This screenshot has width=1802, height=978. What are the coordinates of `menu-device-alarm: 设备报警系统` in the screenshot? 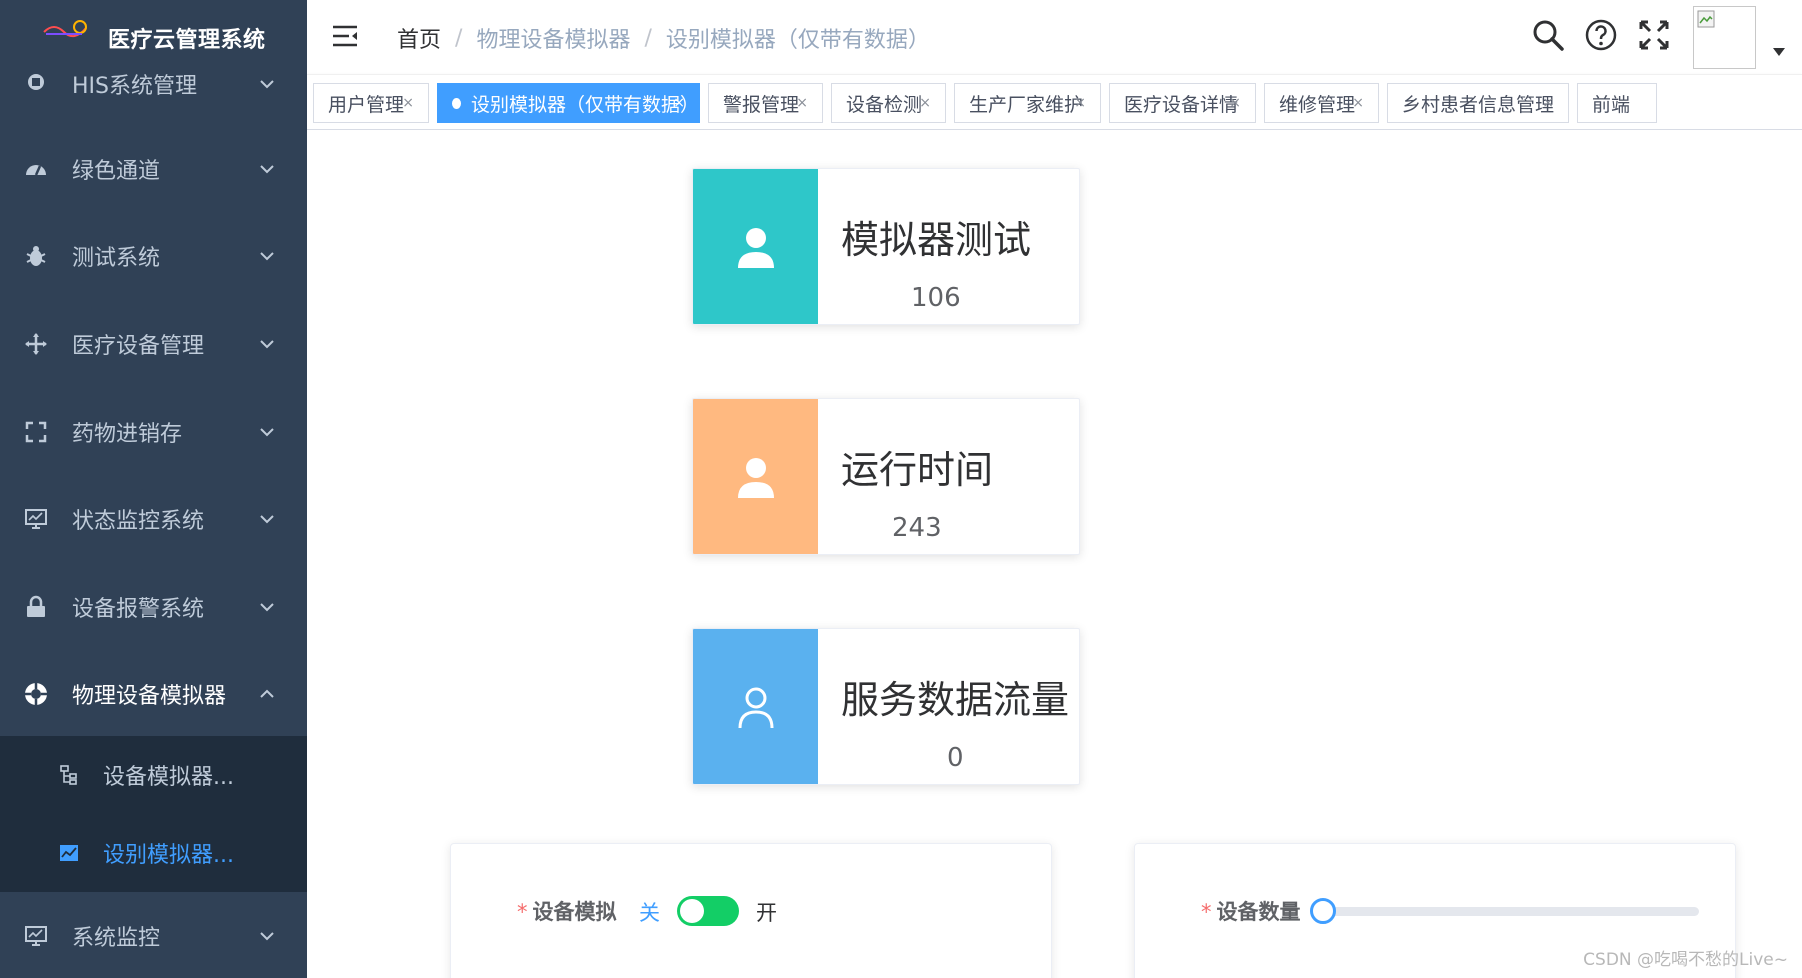 It's located at (153, 606).